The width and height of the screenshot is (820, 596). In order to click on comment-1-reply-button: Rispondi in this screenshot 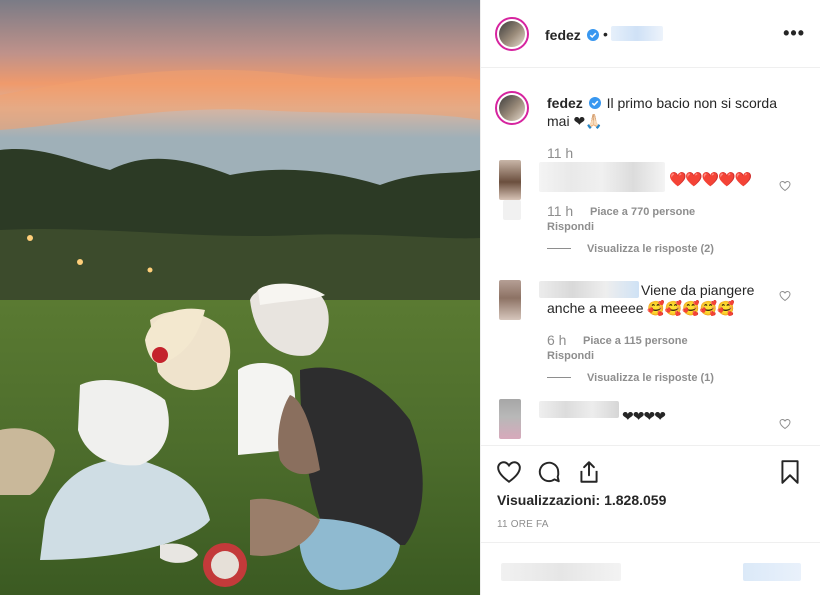, I will do `click(570, 227)`.